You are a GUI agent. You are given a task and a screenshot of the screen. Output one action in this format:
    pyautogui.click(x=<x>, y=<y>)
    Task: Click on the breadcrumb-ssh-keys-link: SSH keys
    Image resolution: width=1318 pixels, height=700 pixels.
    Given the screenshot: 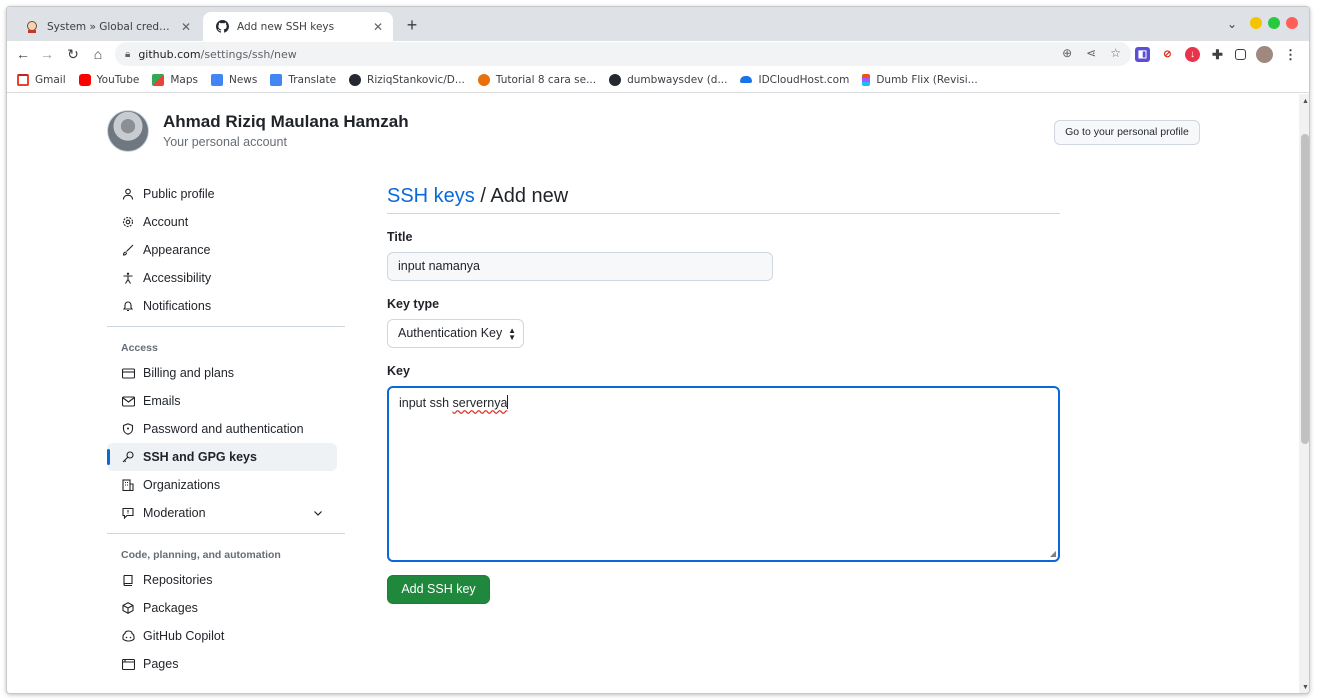 What is the action you would take?
    pyautogui.click(x=431, y=196)
    